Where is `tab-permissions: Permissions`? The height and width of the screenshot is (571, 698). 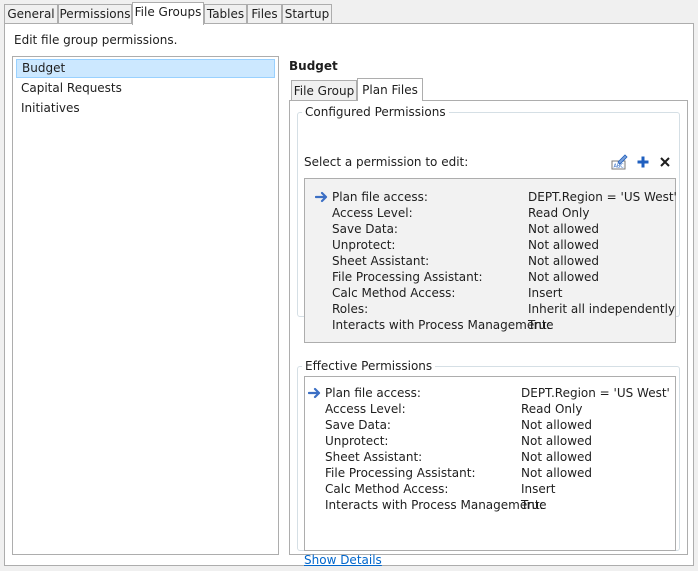
tab-permissions: Permissions is located at coordinates (95, 13).